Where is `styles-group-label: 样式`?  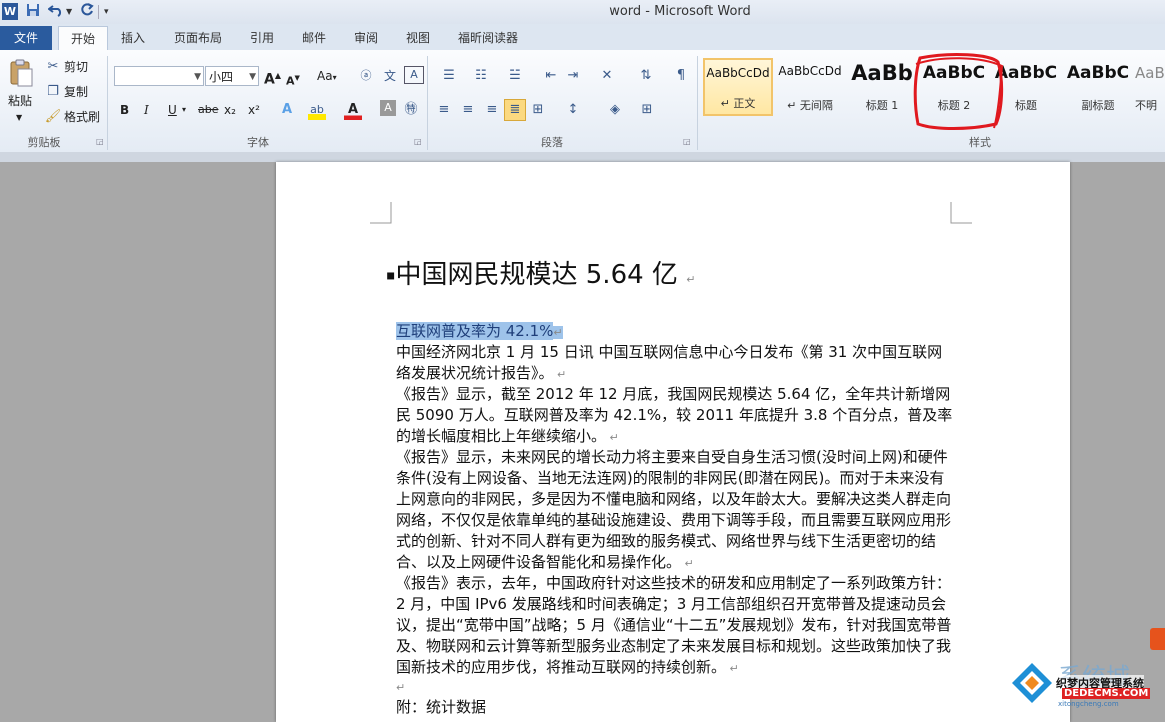
styles-group-label: 样式 is located at coordinates (980, 142).